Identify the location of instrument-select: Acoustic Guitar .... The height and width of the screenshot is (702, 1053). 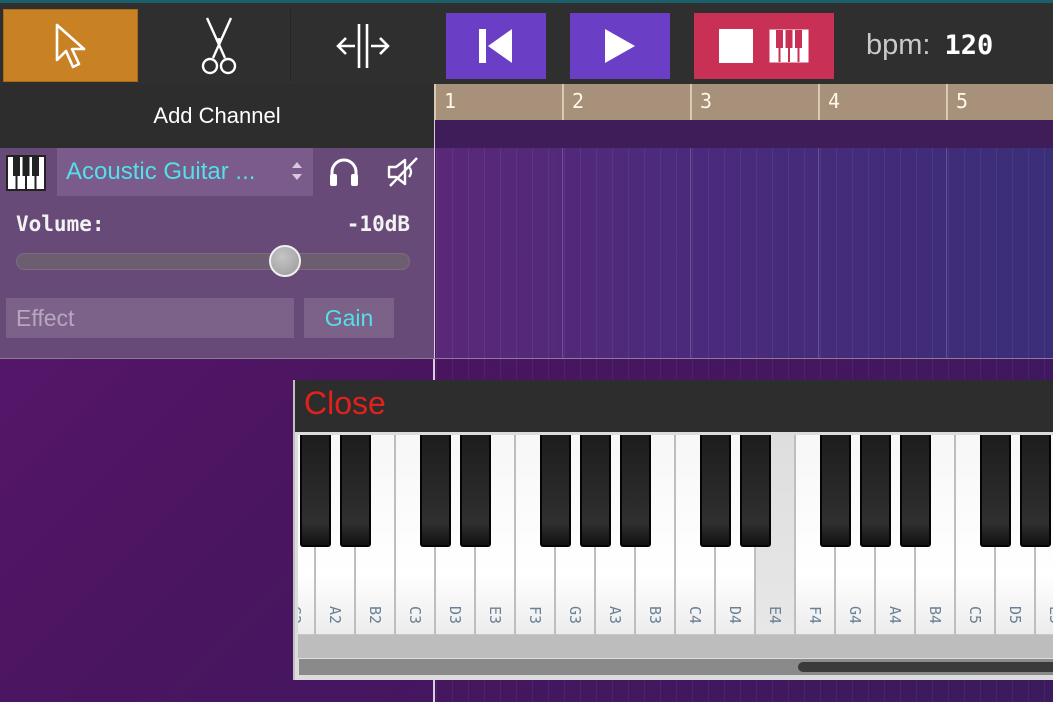
(185, 172).